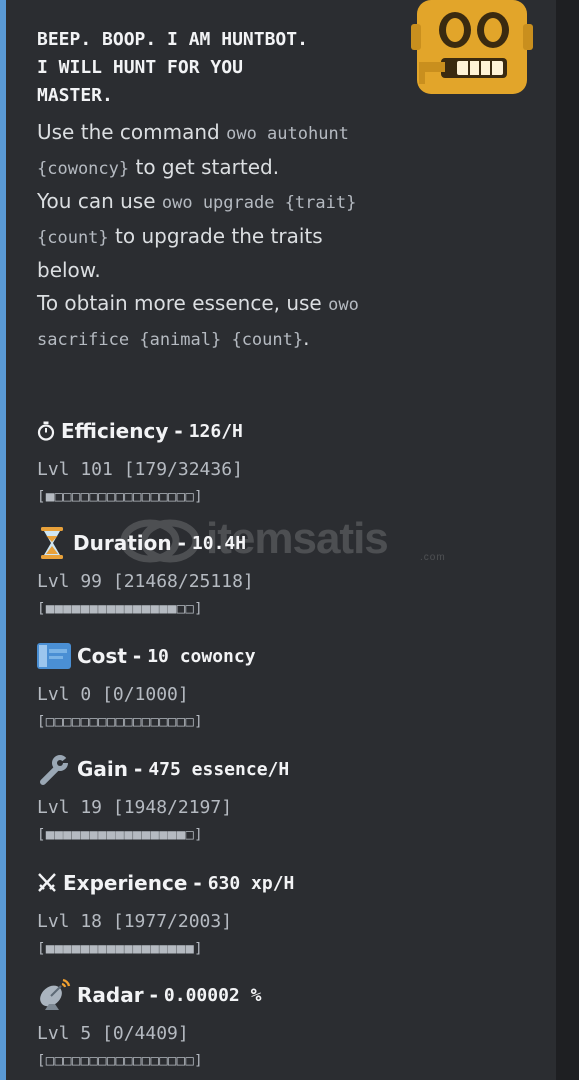 This screenshot has height=1080, width=579. What do you see at coordinates (135, 921) in the screenshot?
I see `trait-level: Lvl 18 [1977/2003]` at bounding box center [135, 921].